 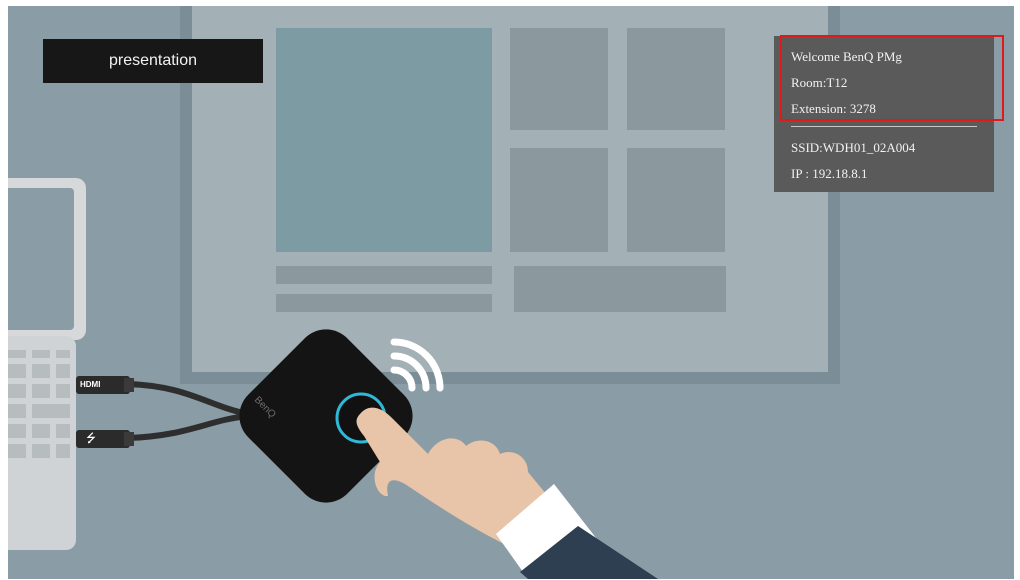 I want to click on usb-connector, so click(x=105, y=439).